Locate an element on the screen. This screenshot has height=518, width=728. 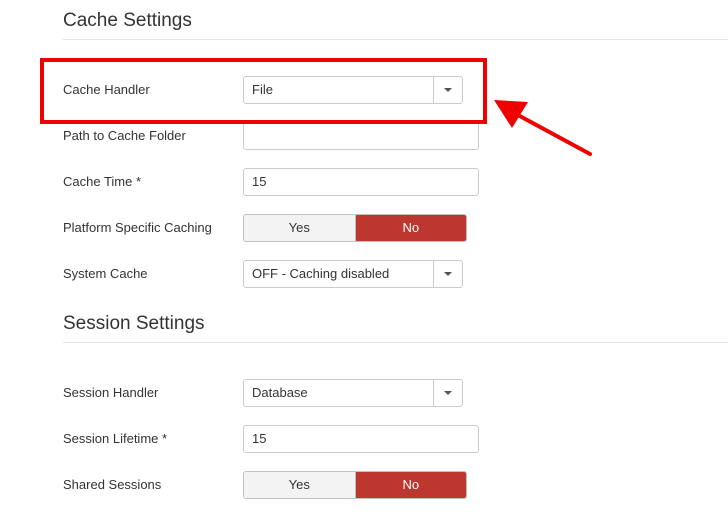
system-cache-select: OFF - Caching disabled is located at coordinates (353, 274).